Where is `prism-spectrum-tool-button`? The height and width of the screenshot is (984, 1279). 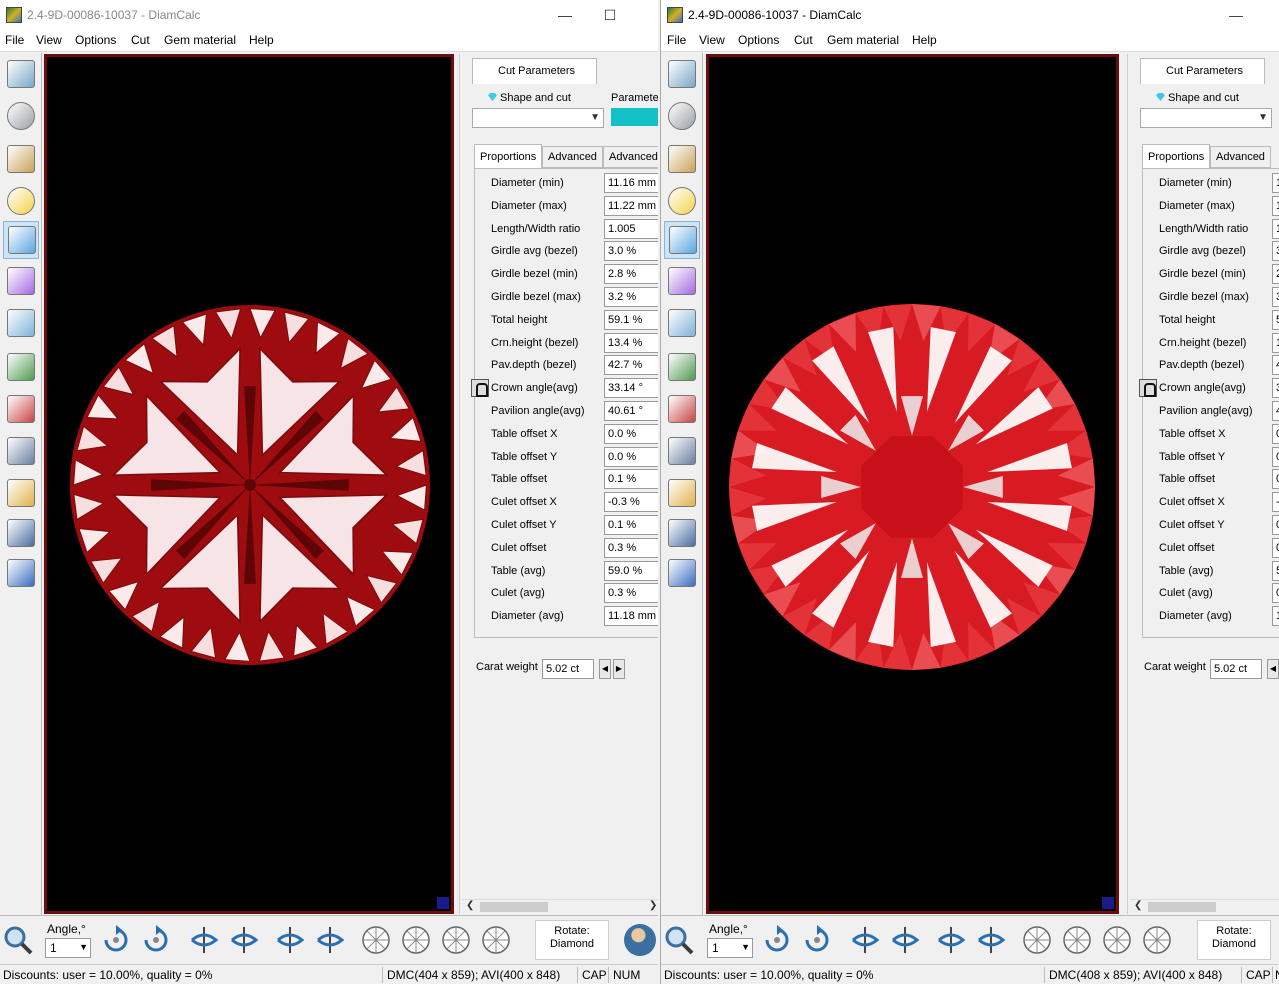
prism-spectrum-tool-button is located at coordinates (682, 282).